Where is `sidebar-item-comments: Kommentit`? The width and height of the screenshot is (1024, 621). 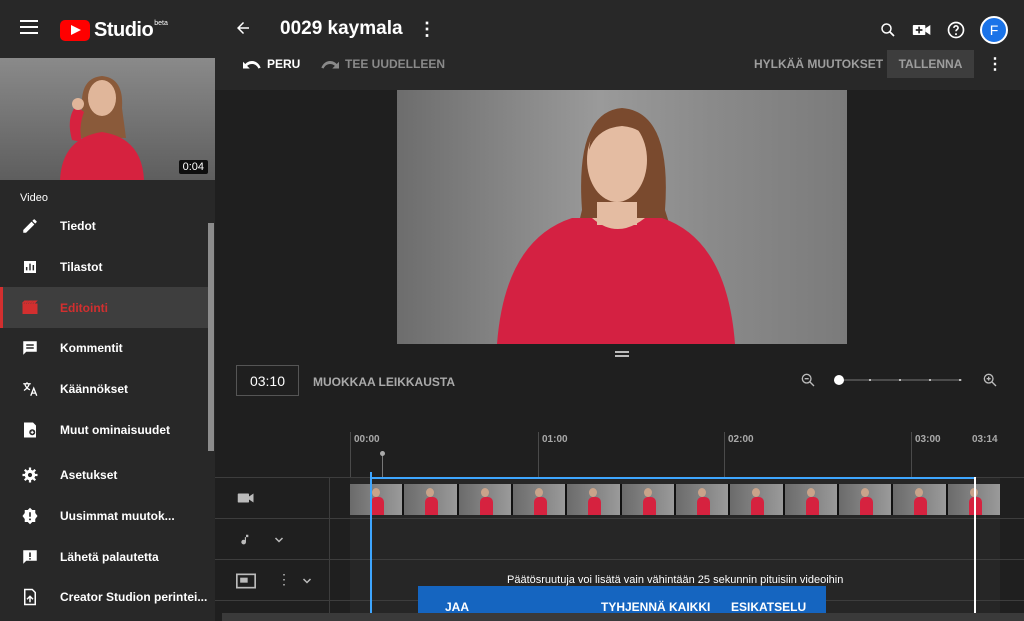 sidebar-item-comments: Kommentit is located at coordinates (105, 348).